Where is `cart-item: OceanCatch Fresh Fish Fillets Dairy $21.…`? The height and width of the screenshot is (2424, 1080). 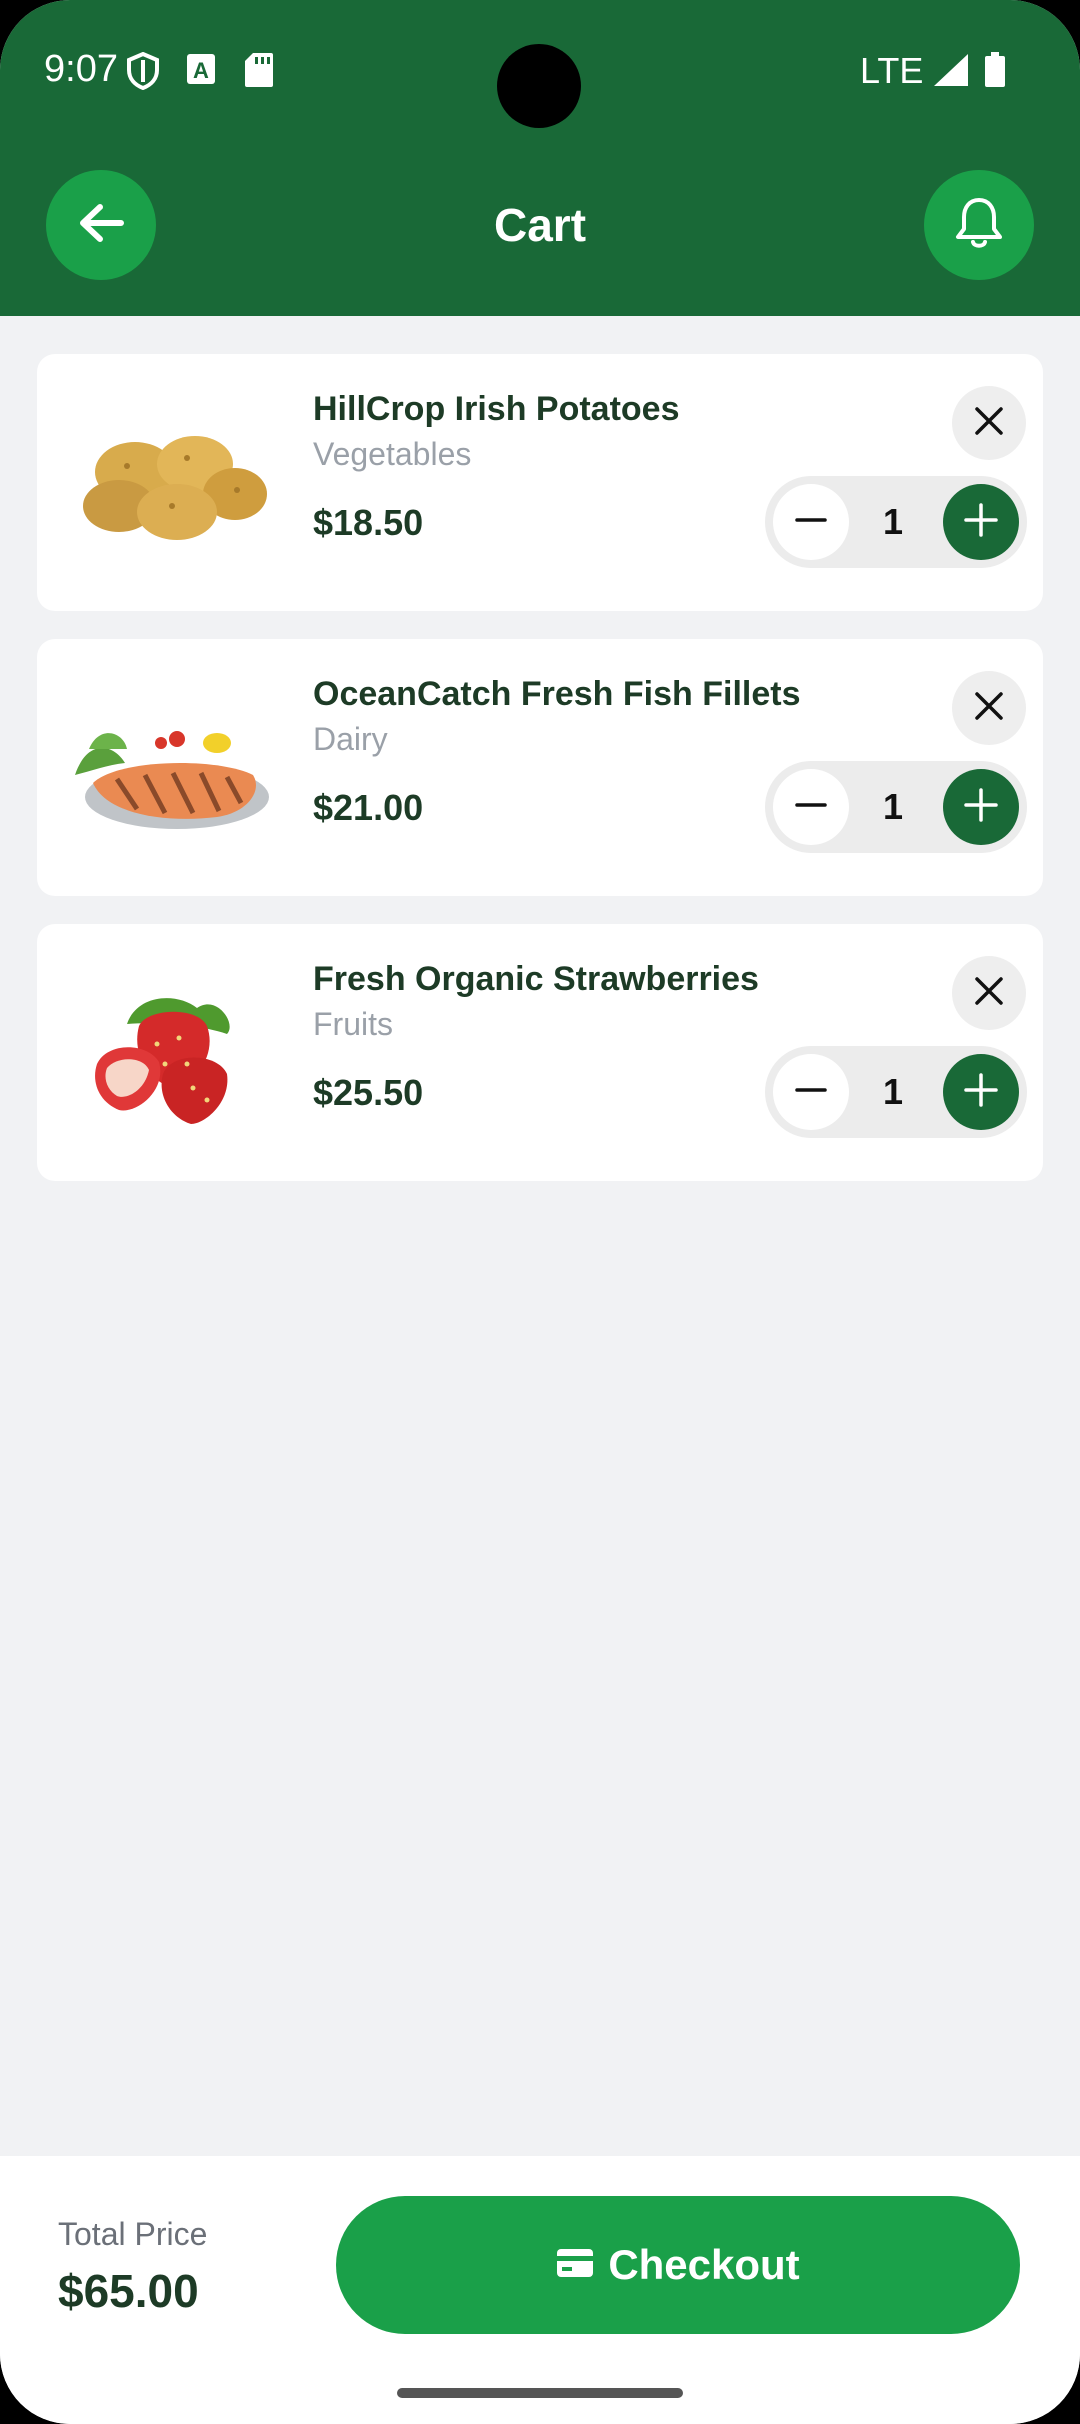 cart-item: OceanCatch Fresh Fish Fillets Dairy $21.… is located at coordinates (540, 767).